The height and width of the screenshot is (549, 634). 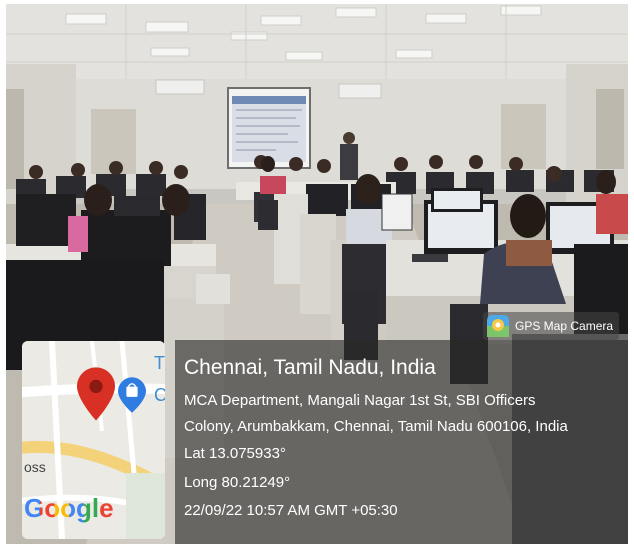 I want to click on datetime-text: 22/09/22 10:57 AM GMT +05:30, so click(x=291, y=510).